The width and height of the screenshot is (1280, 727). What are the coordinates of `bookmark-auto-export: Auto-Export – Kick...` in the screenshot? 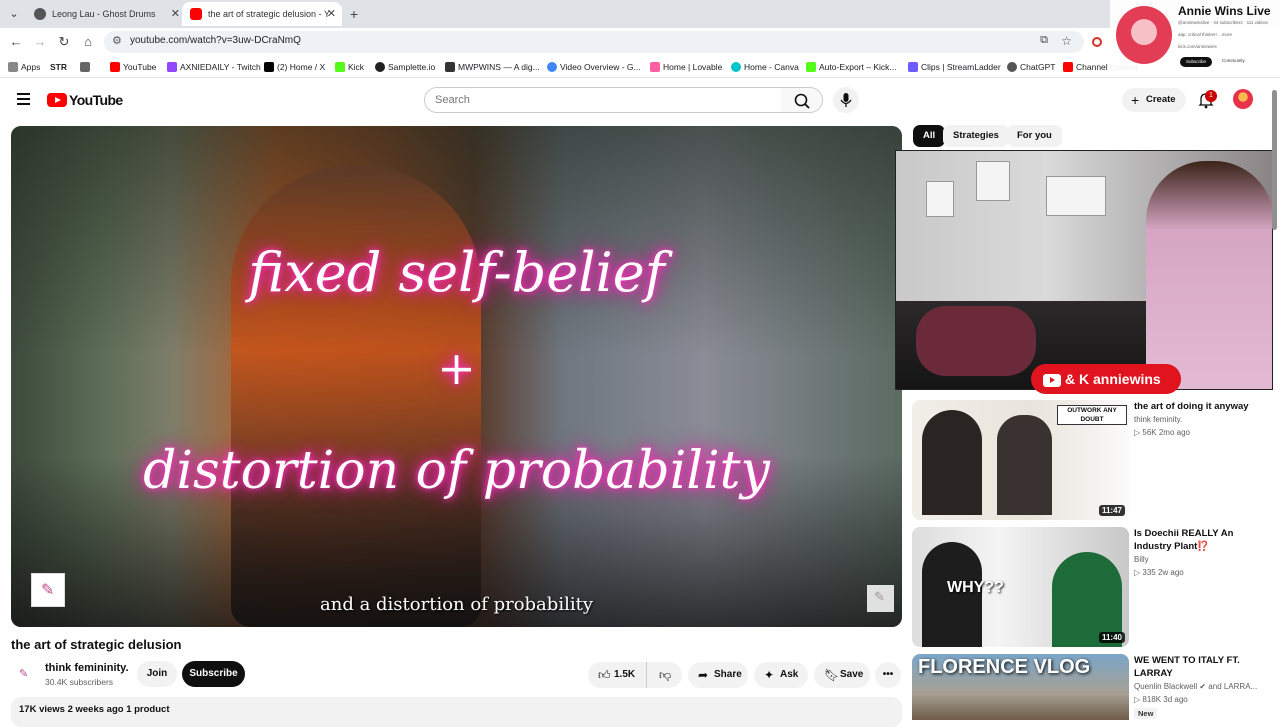 It's located at (851, 67).